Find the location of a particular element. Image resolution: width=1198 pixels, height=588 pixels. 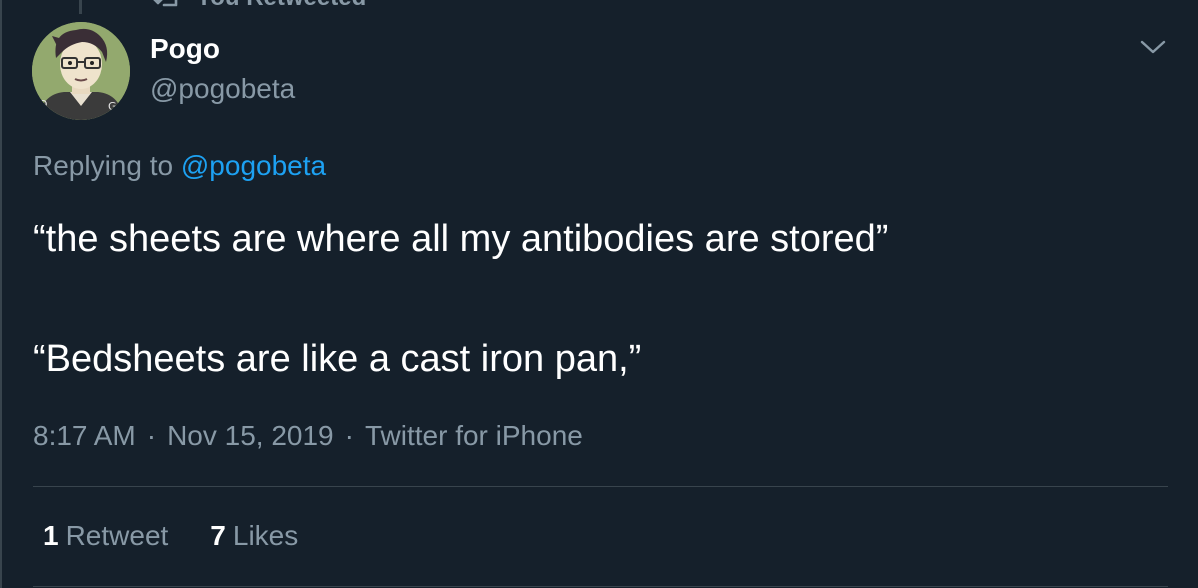

cartoon-avatar-image: :O G is located at coordinates (81, 71).